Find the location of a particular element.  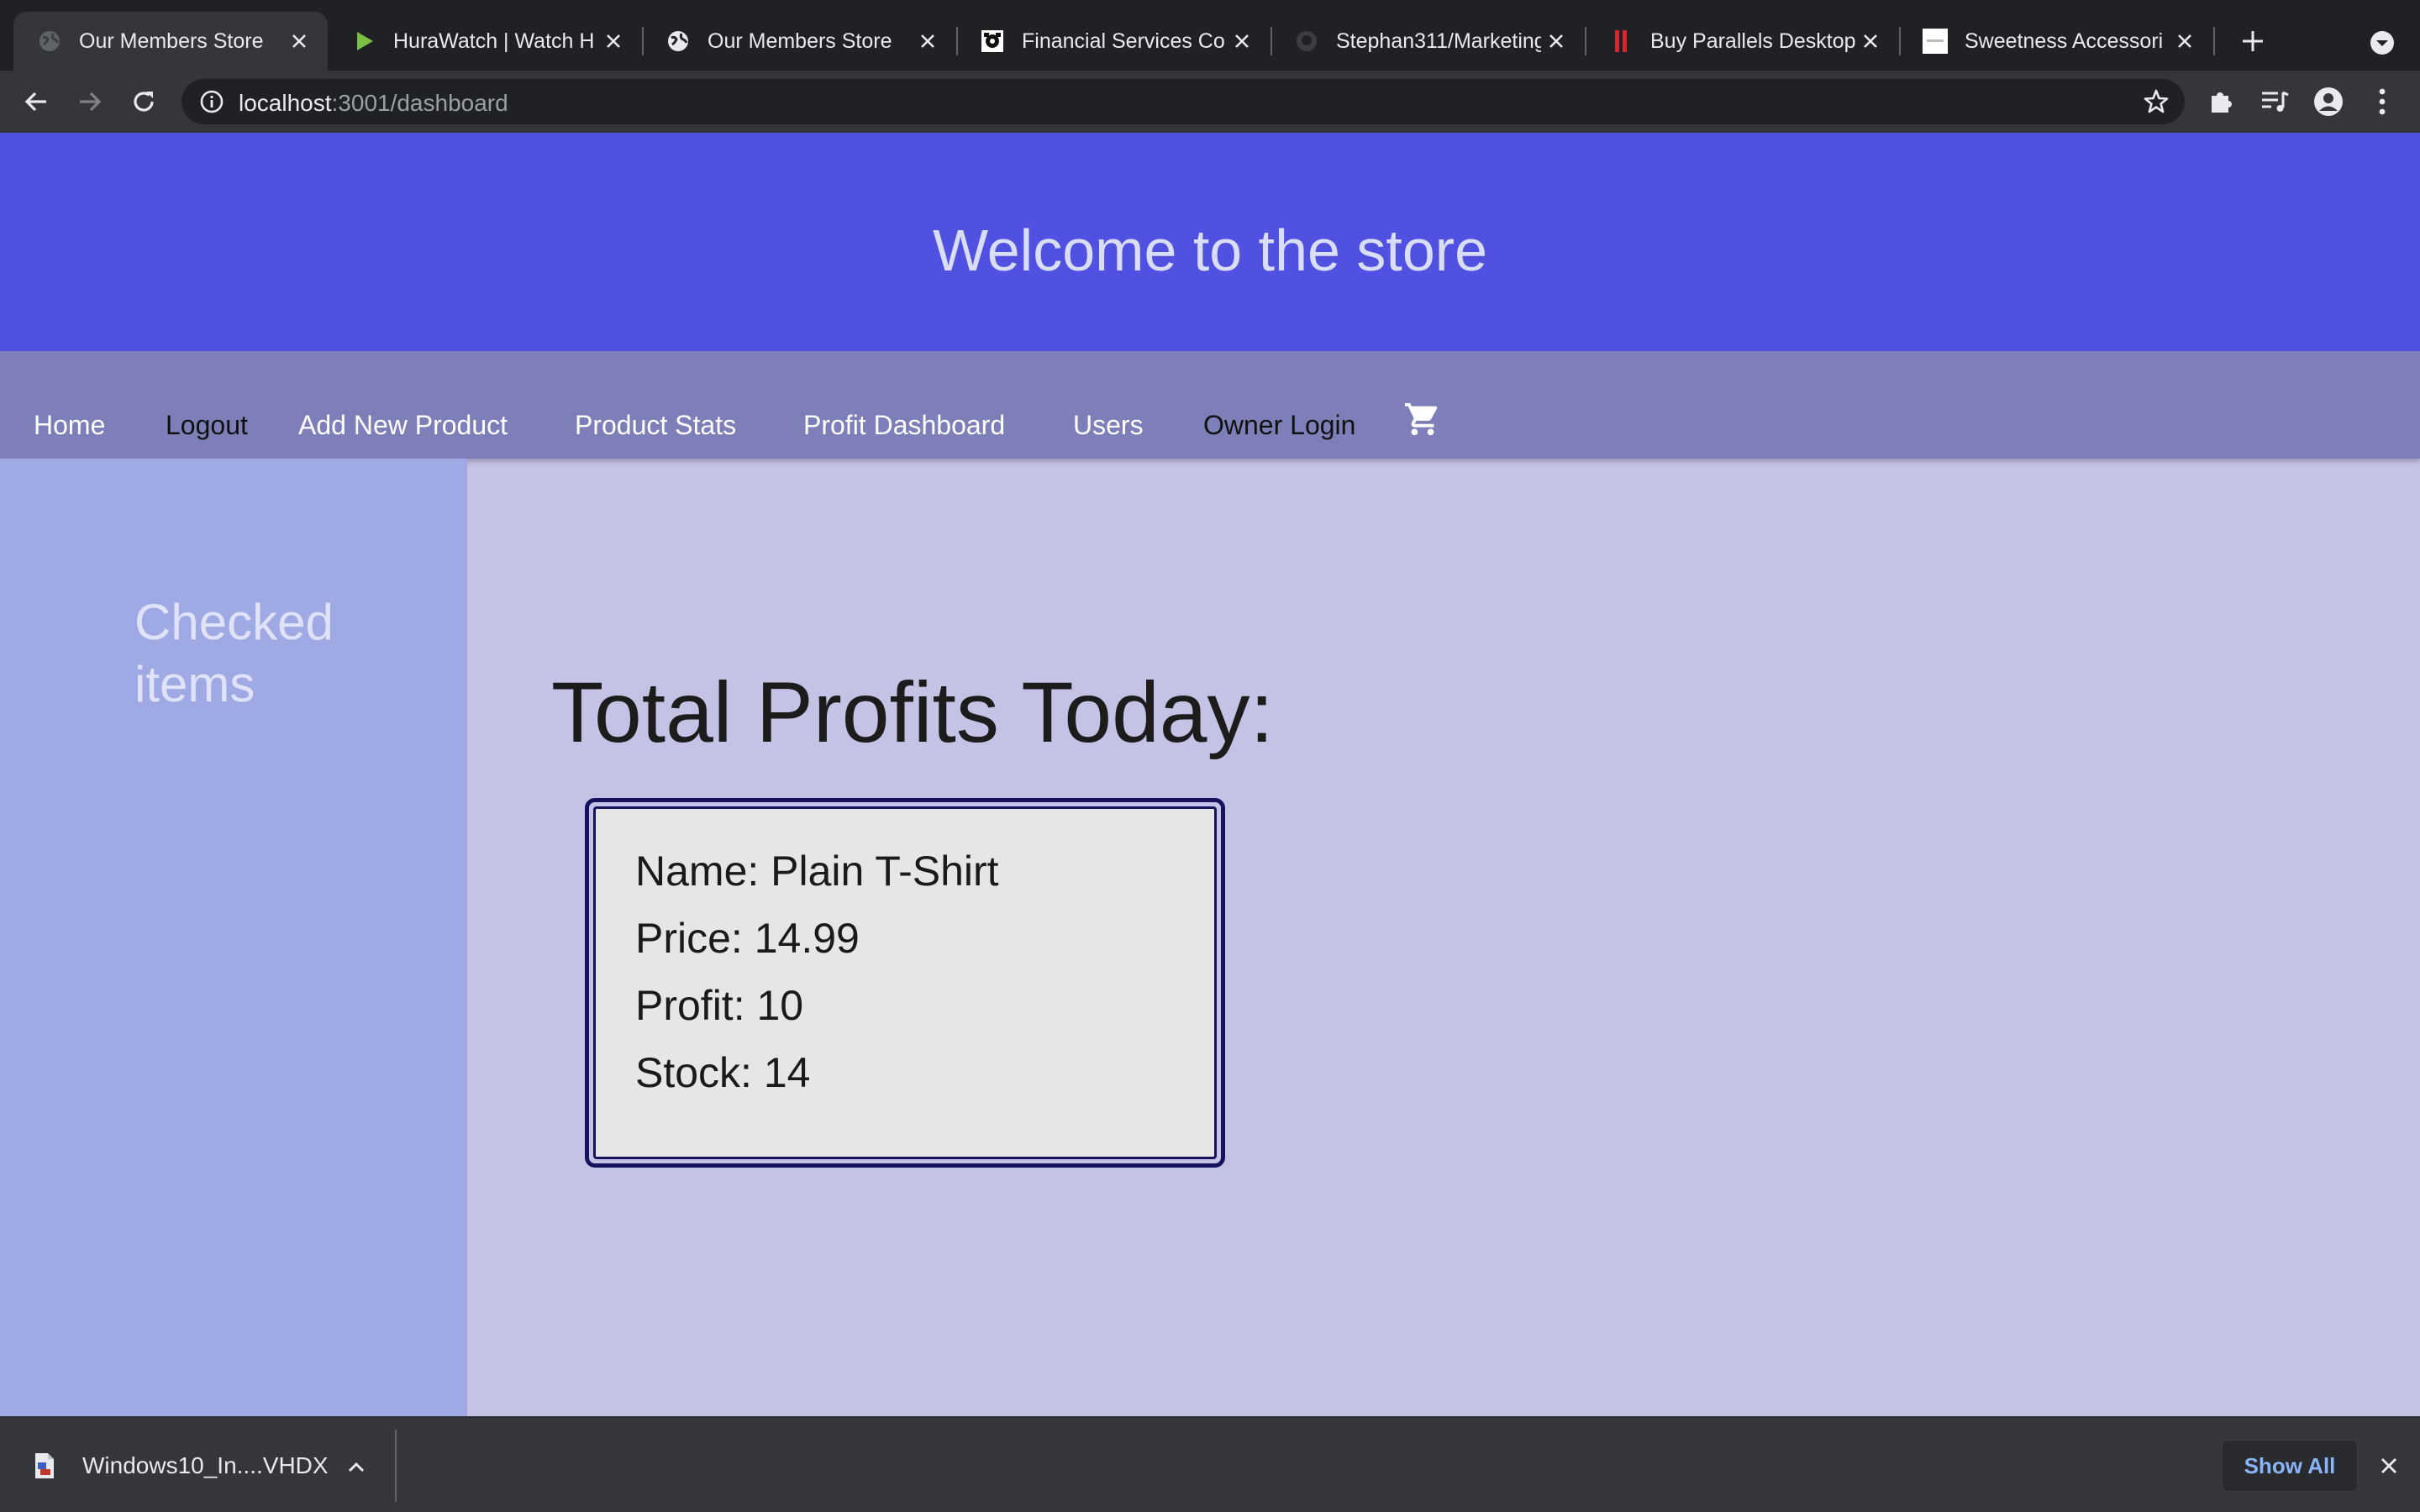

product-profit: Profit: 10 is located at coordinates (719, 1005).